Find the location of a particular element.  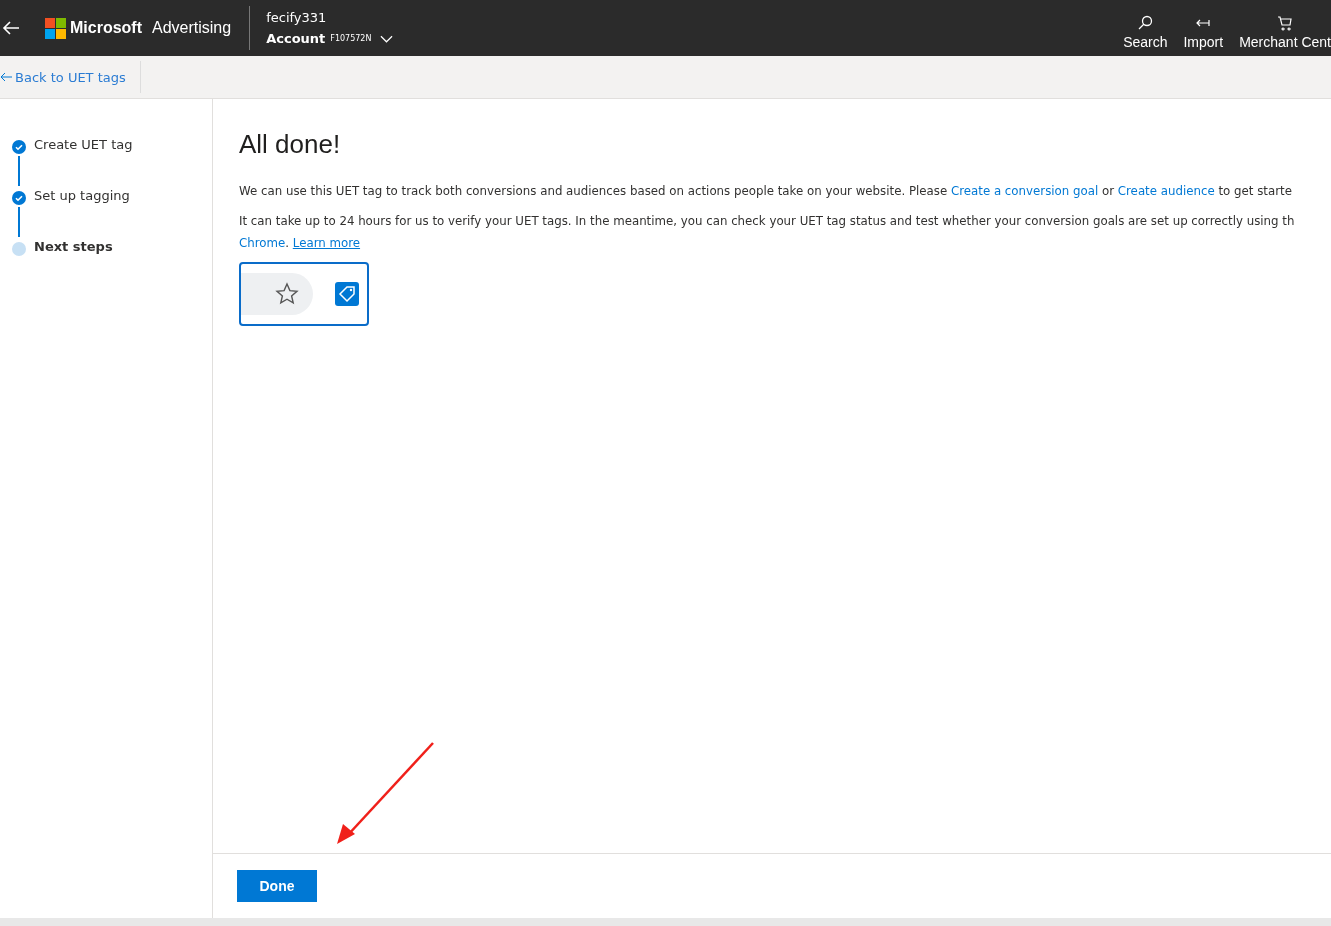

step-label: Set up tagging is located at coordinates (82, 213).